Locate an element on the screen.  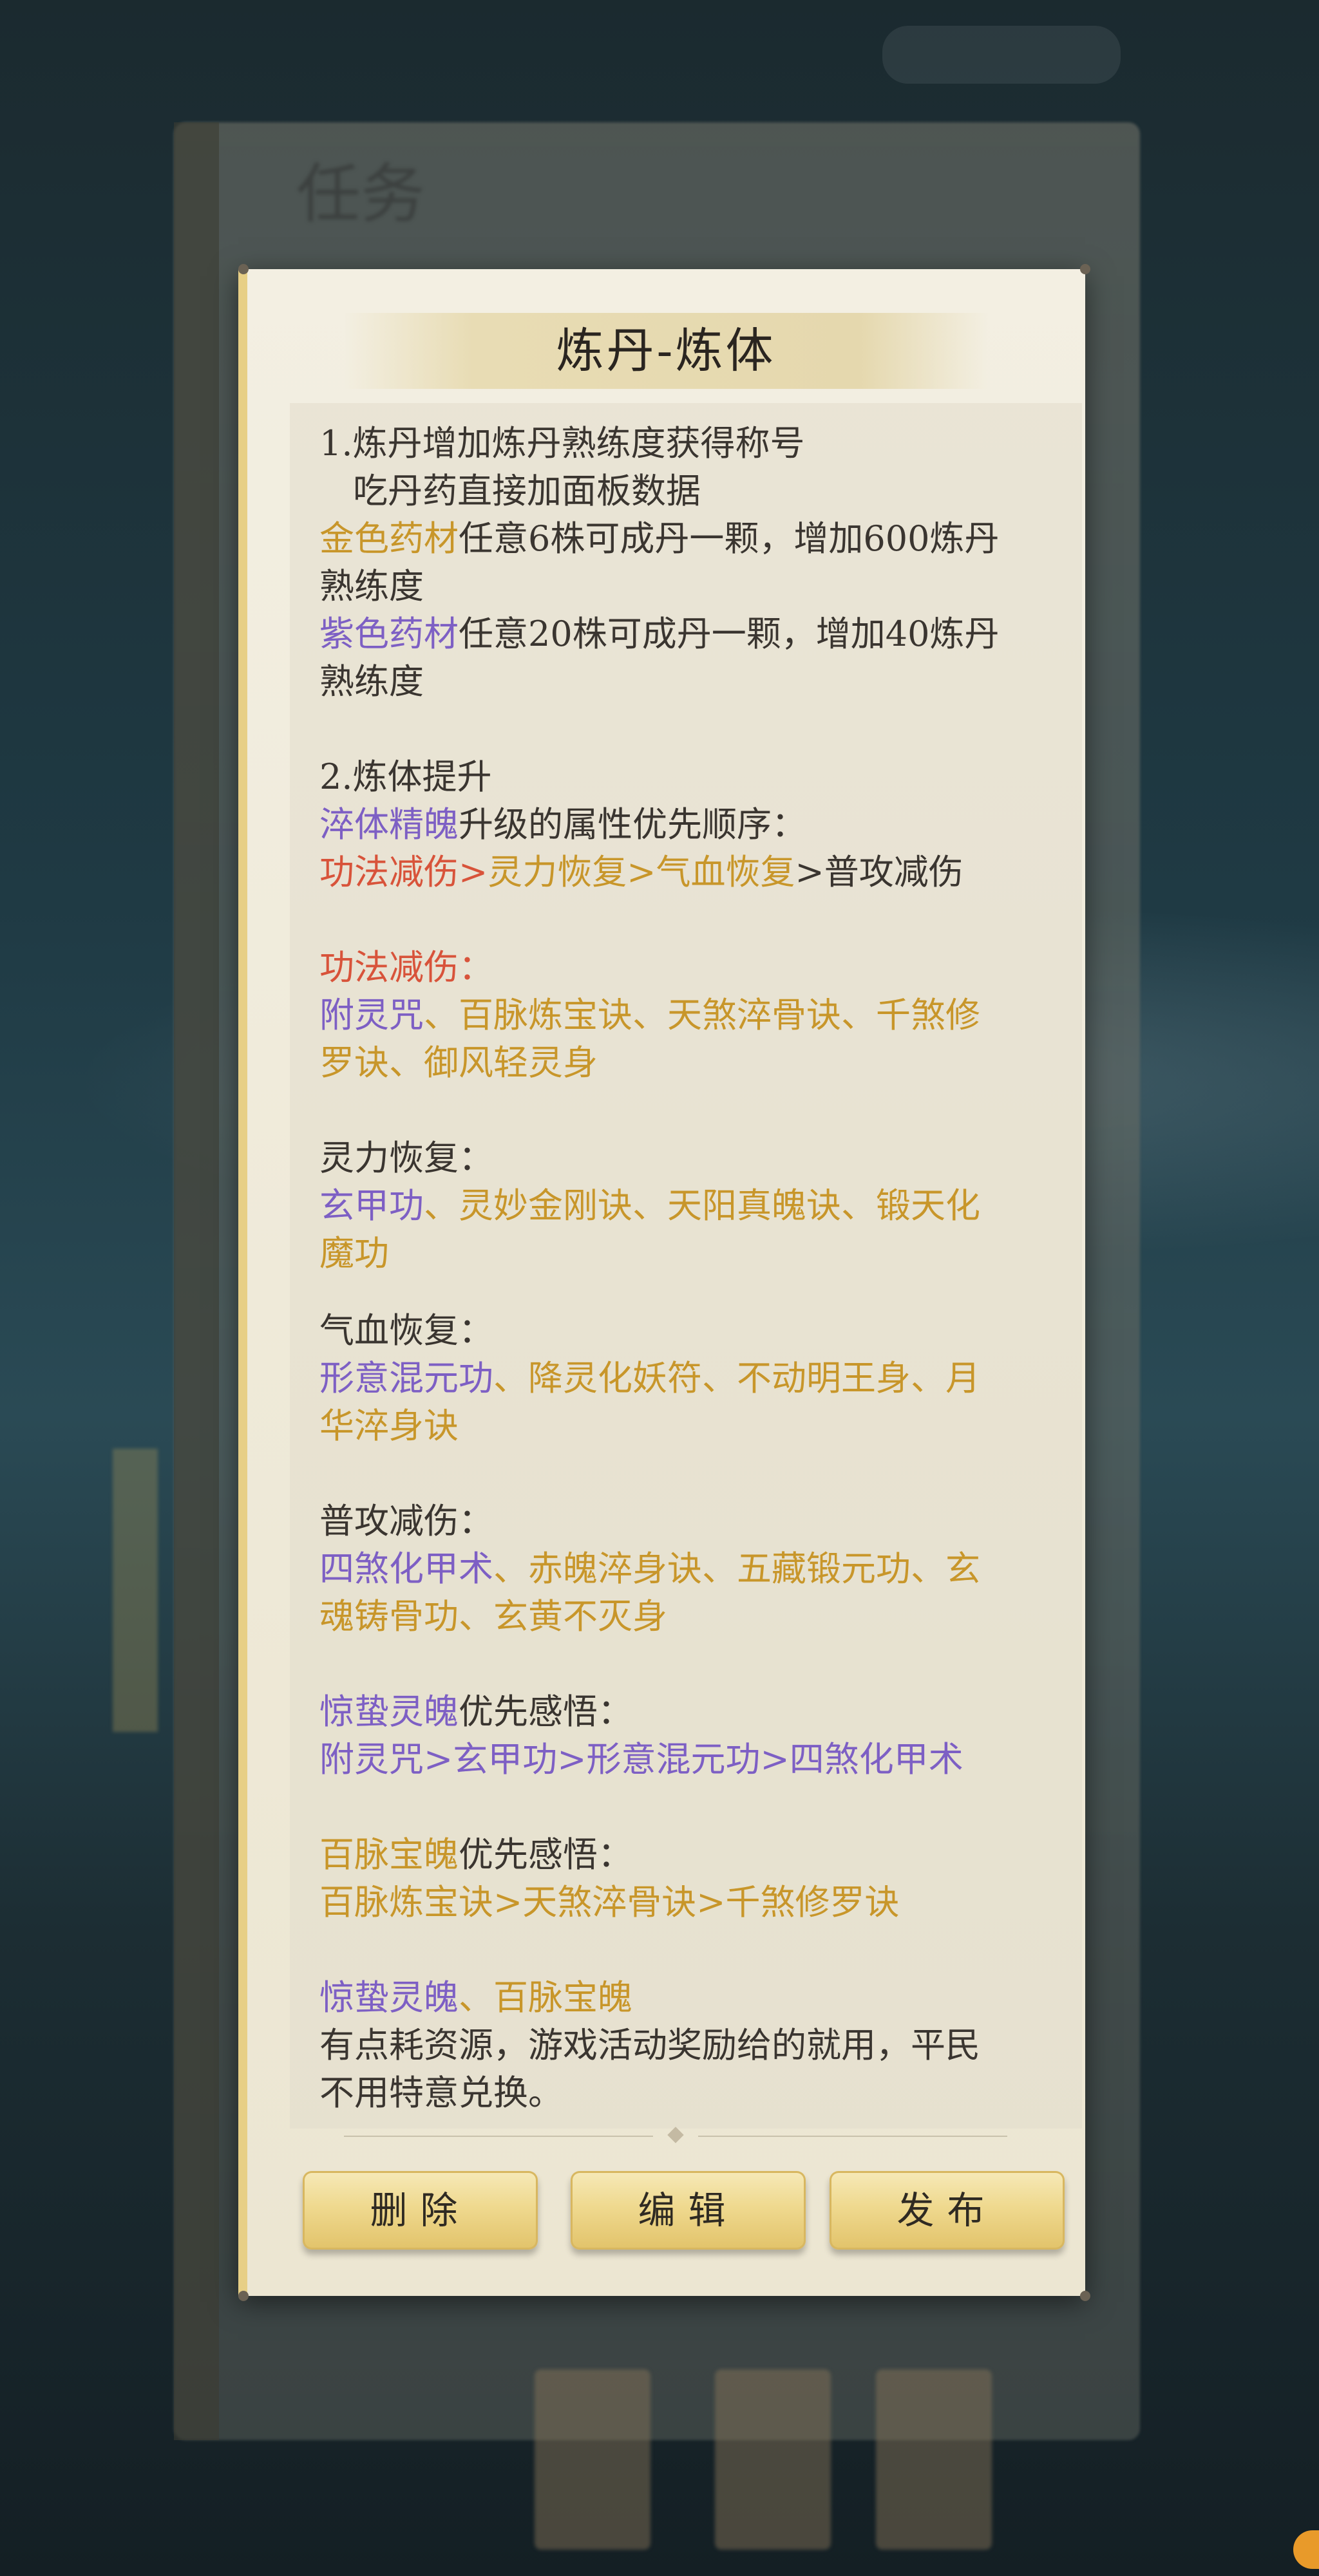
diamond-icon is located at coordinates (675, 2135).